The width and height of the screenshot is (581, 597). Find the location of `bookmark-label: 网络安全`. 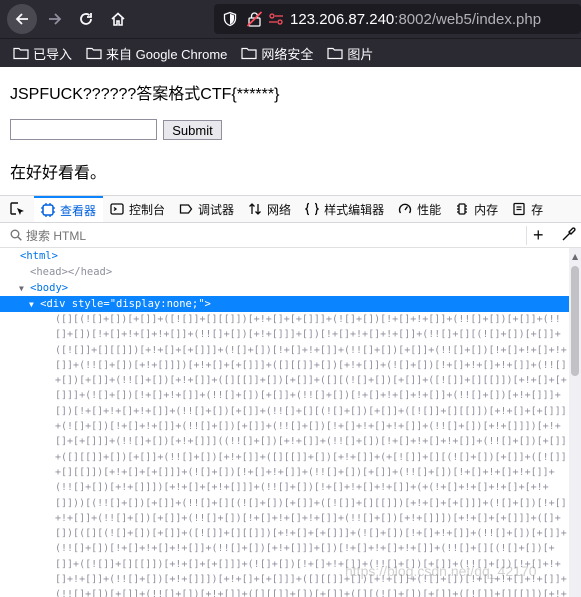

bookmark-label: 网络安全 is located at coordinates (287, 54).